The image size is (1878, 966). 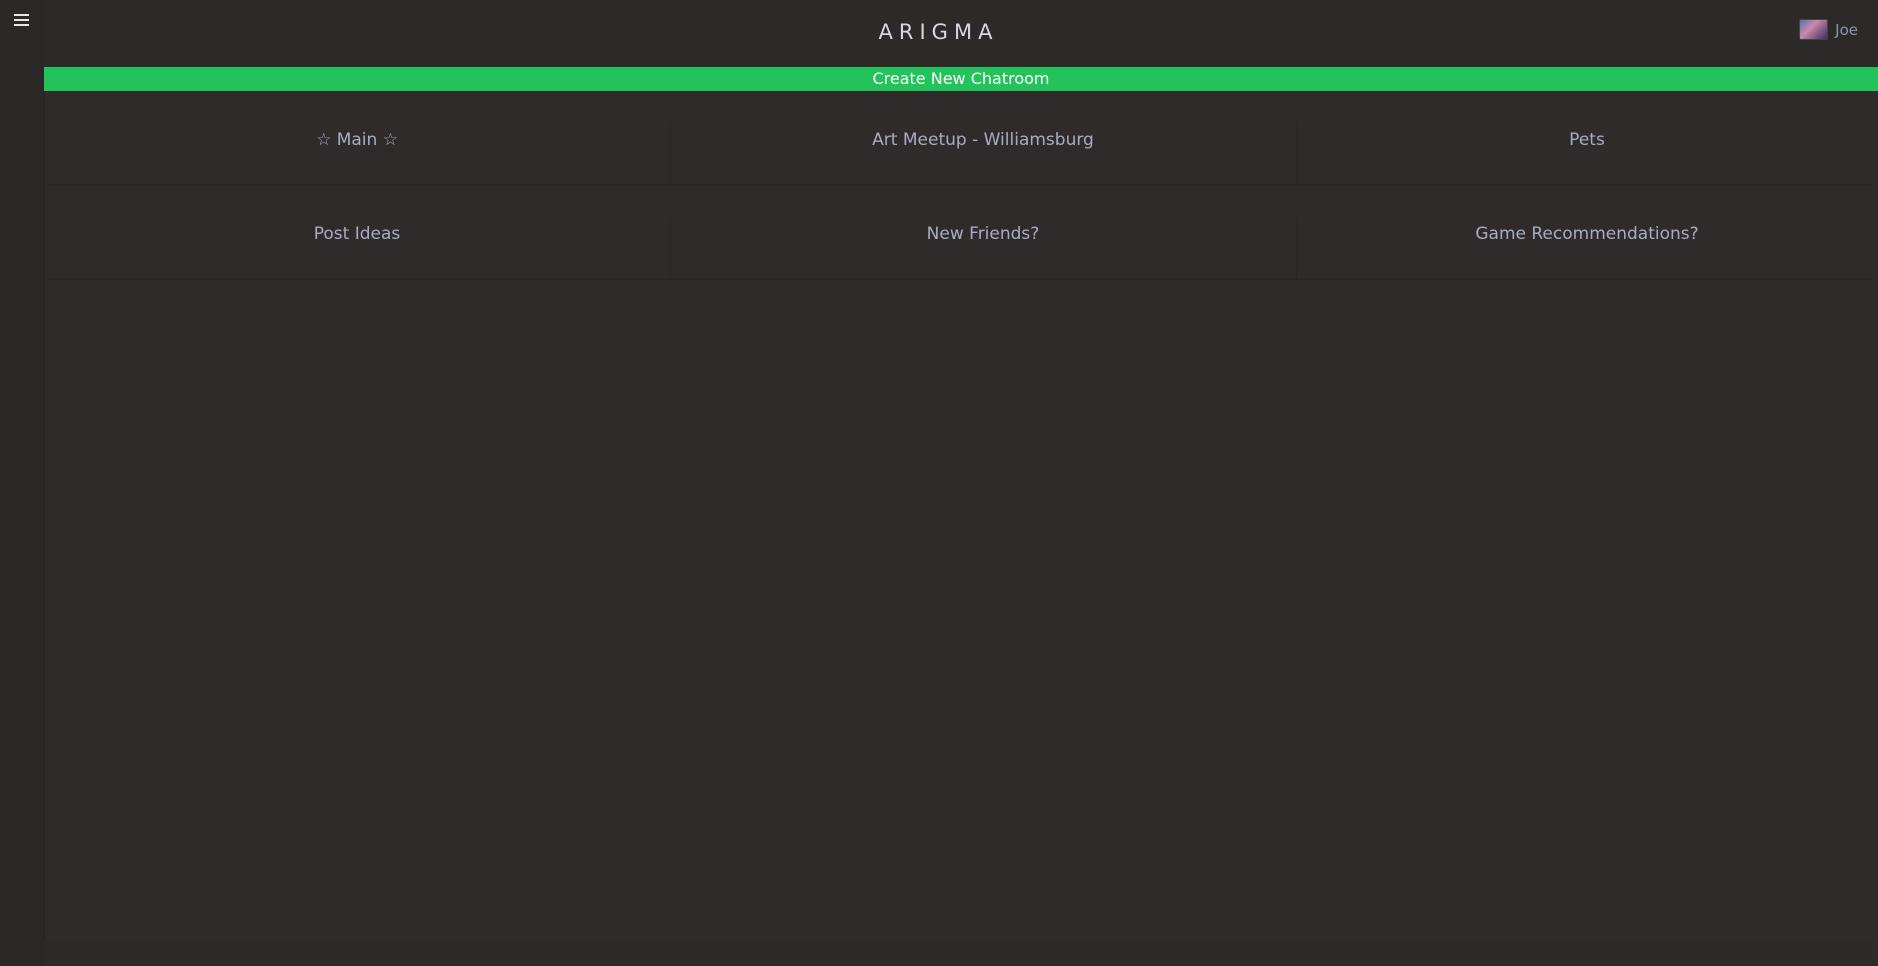 I want to click on chatroom-item: ☆ Main ☆, so click(x=357, y=138).